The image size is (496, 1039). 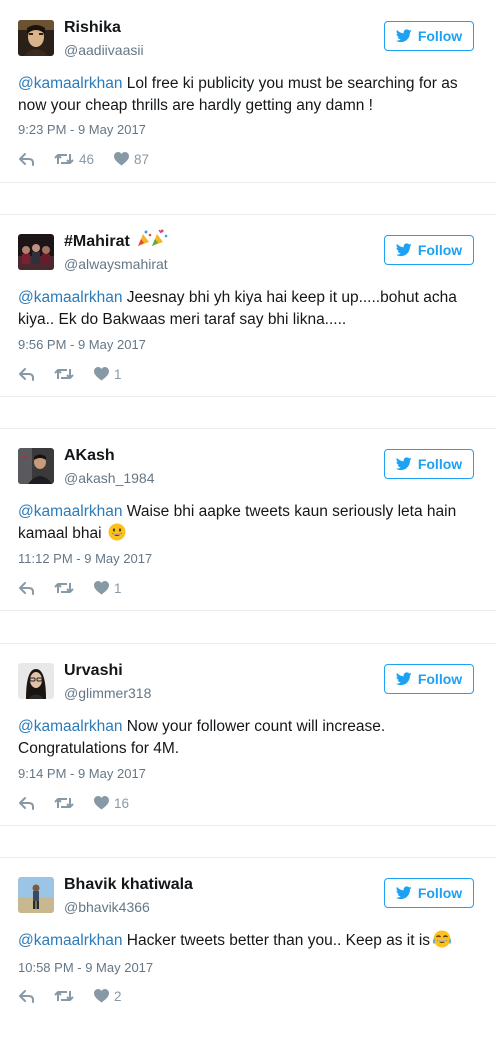 What do you see at coordinates (117, 532) in the screenshot?
I see `grinning-face-emoji` at bounding box center [117, 532].